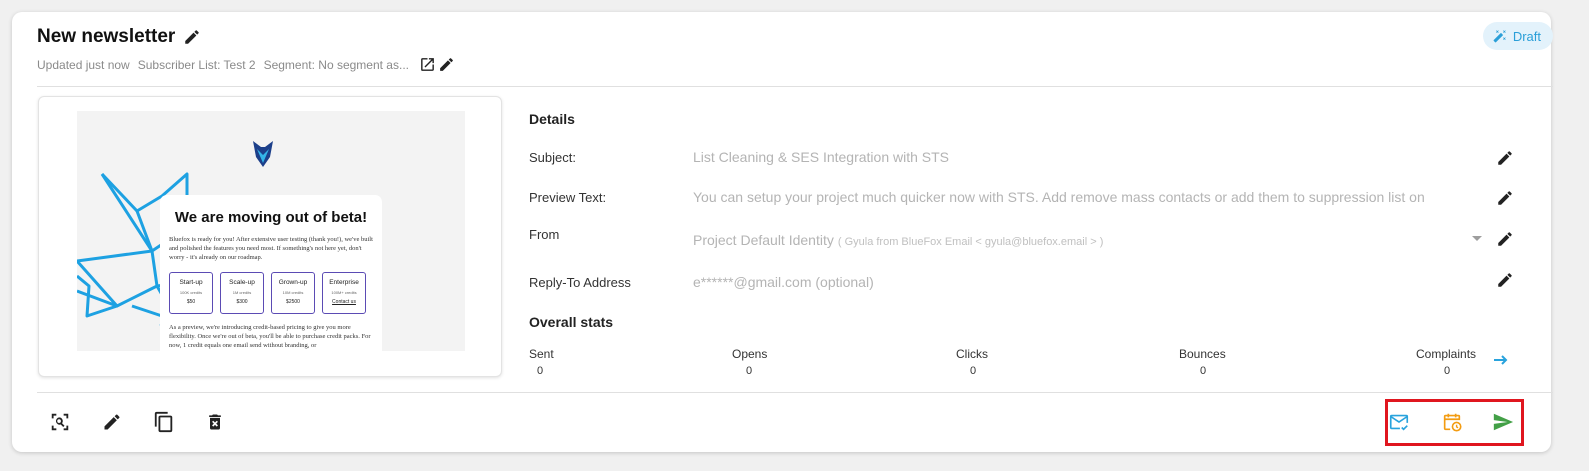 The width and height of the screenshot is (1589, 471). Describe the element at coordinates (1503, 422) in the screenshot. I see `send-icon` at that location.